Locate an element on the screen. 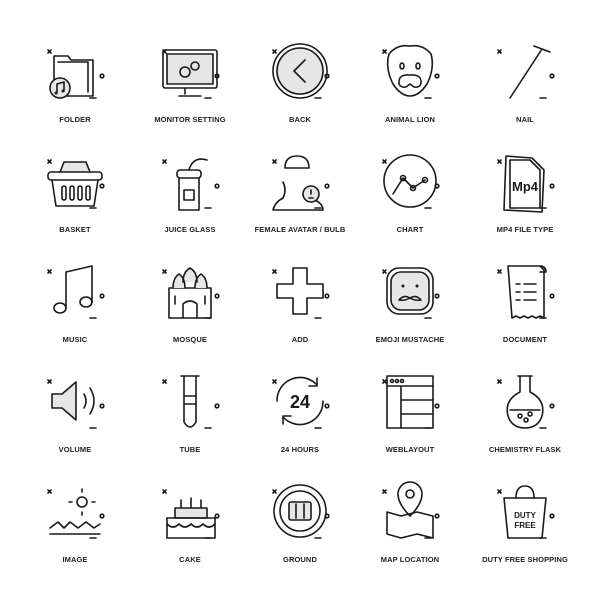  icon-label: MUSIC is located at coordinates (75, 339).